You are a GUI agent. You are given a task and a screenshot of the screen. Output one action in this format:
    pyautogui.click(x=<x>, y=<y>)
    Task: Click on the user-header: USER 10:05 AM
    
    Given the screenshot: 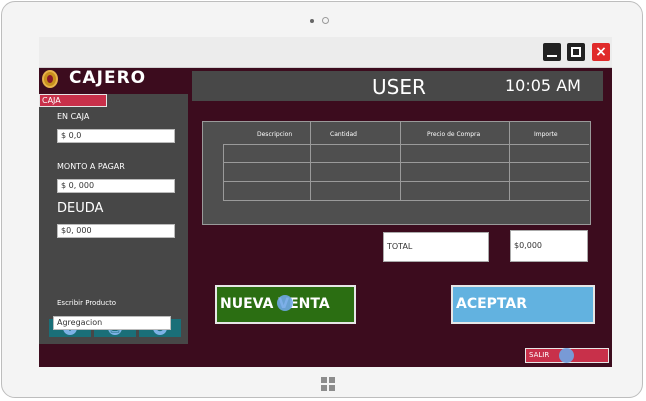 What is the action you would take?
    pyautogui.click(x=397, y=86)
    